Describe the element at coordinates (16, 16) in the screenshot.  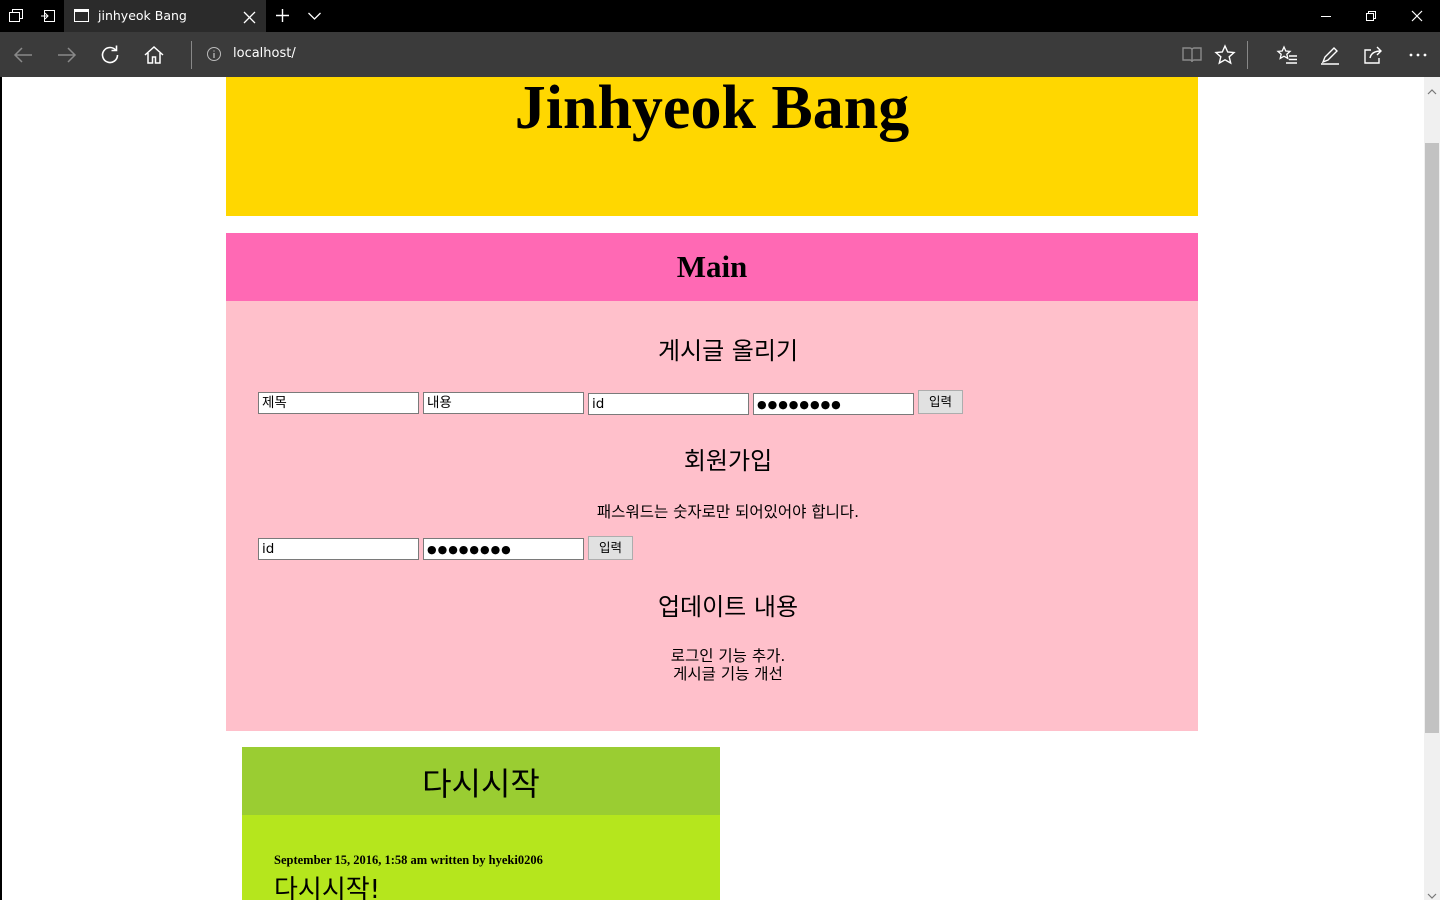
I see `tab-actions-icon` at that location.